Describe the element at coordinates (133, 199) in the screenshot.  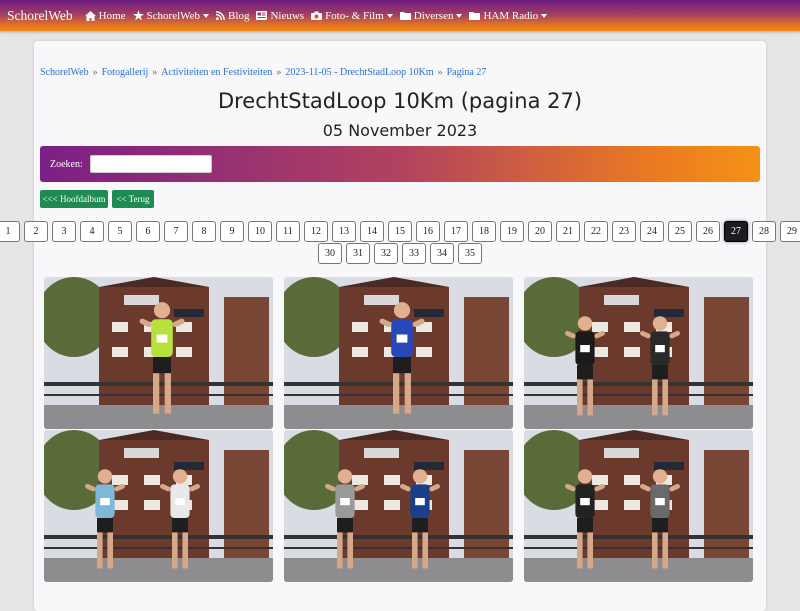
I see `back-button: << Terug` at that location.